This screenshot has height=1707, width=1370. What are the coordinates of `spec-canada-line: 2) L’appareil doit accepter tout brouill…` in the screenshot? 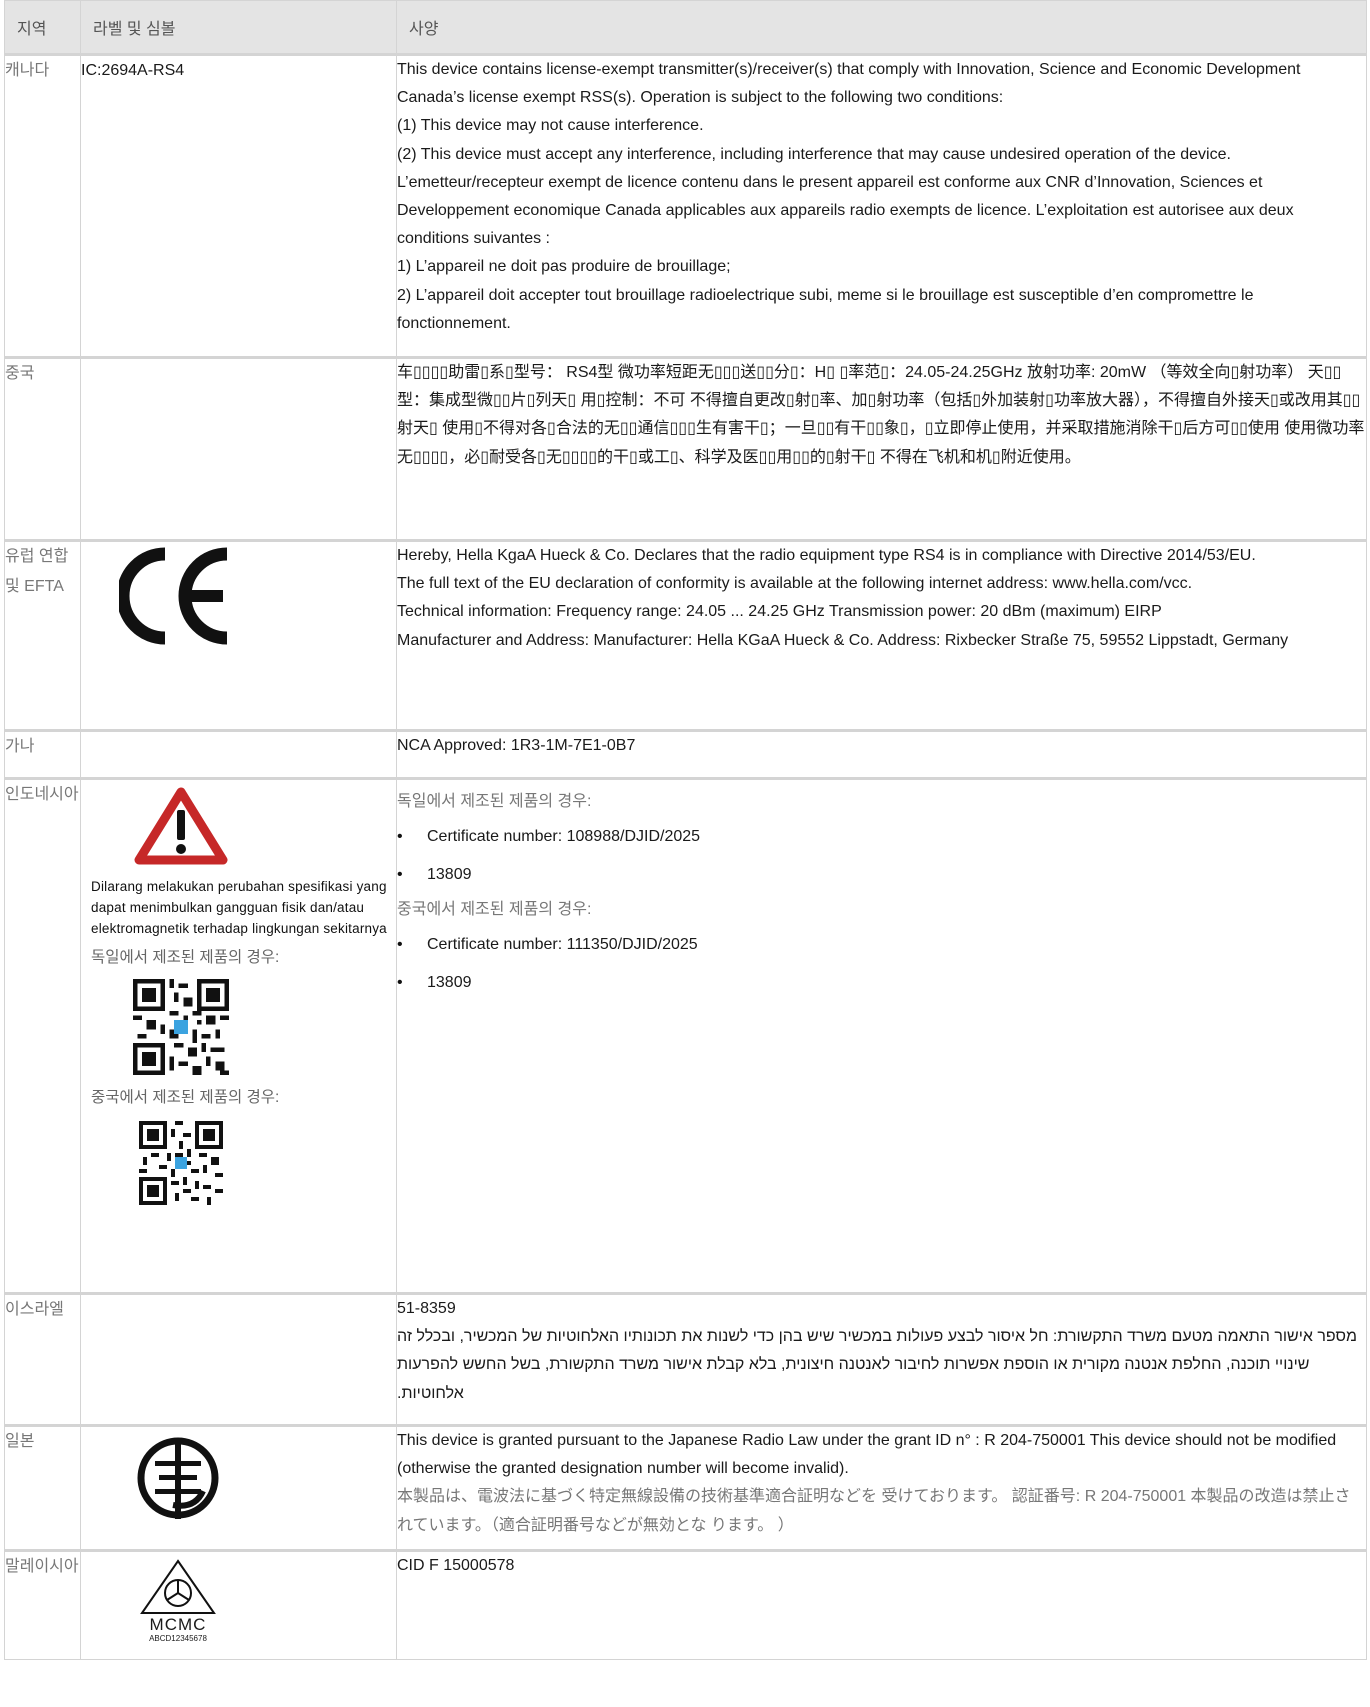 It's located at (825, 309).